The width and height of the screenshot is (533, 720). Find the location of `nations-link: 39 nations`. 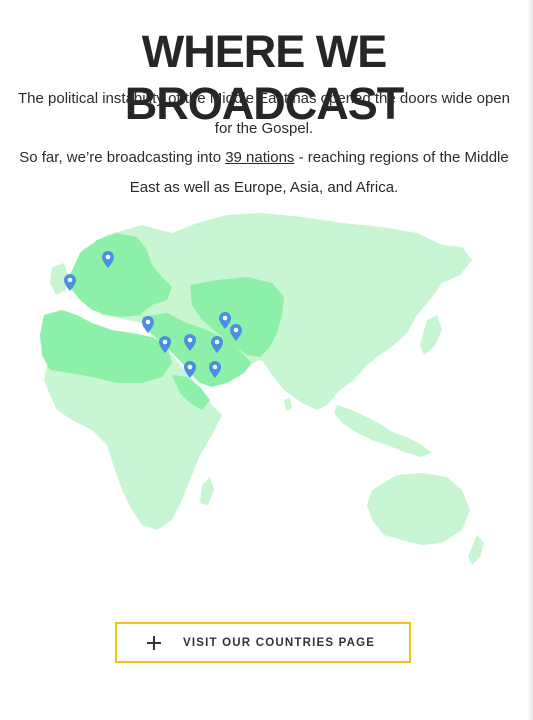

nations-link: 39 nations is located at coordinates (259, 157).